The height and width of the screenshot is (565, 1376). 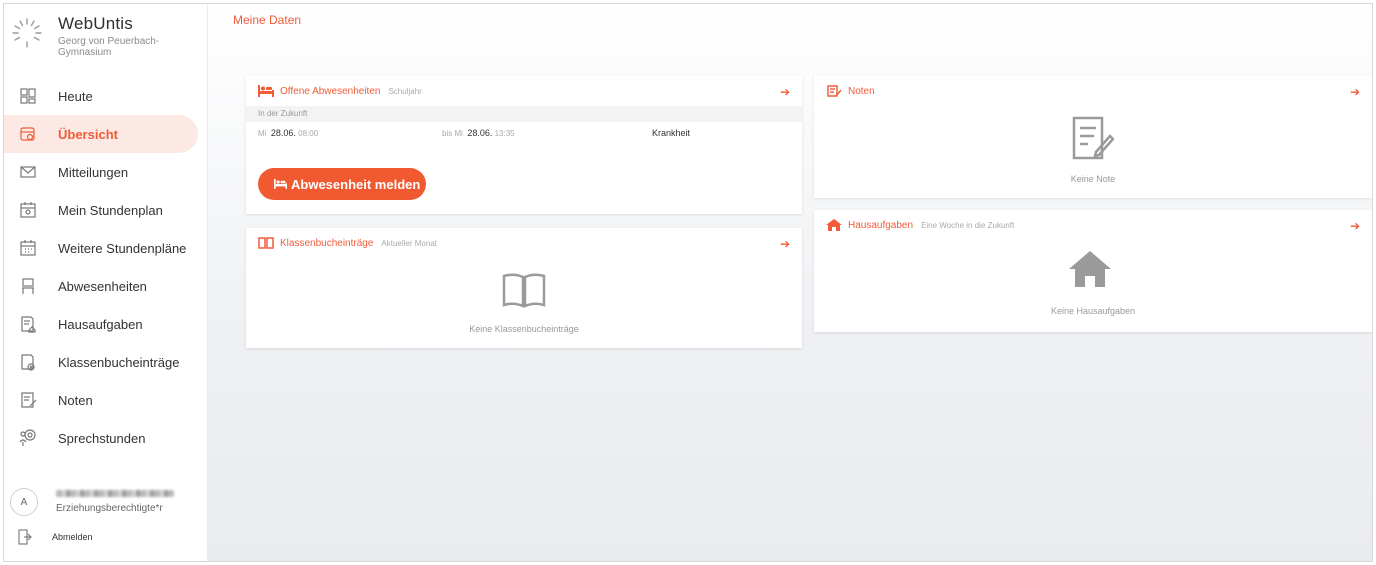 What do you see at coordinates (72, 537) in the screenshot?
I see `logout-label: Abmelden` at bounding box center [72, 537].